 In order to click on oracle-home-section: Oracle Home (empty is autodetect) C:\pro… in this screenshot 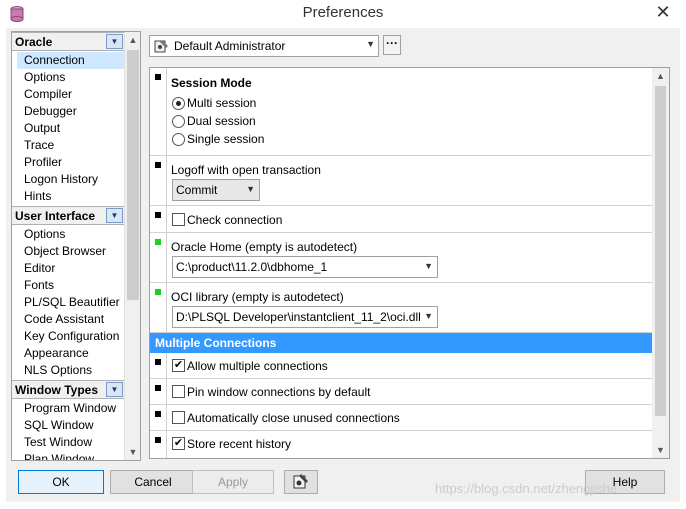, I will do `click(401, 258)`.